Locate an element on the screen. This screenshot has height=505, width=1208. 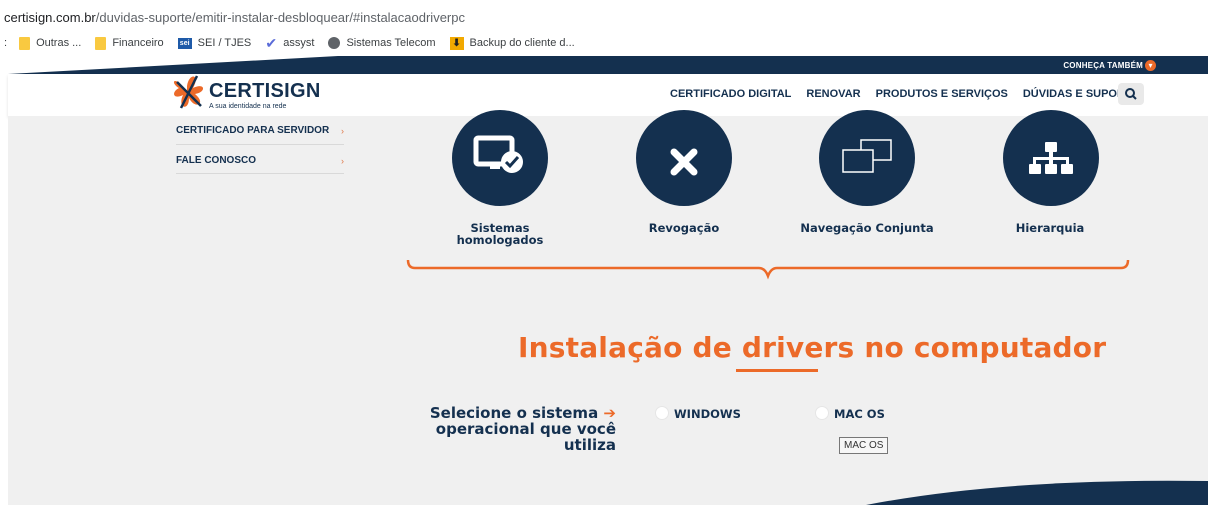
feature-hierarquia is located at coordinates (1051, 158).